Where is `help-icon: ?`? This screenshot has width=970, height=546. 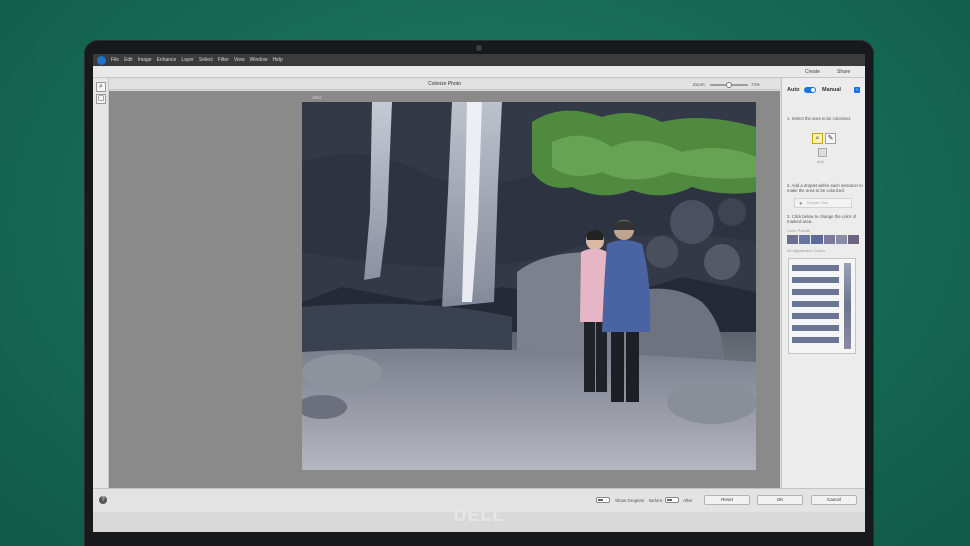 help-icon: ? is located at coordinates (103, 500).